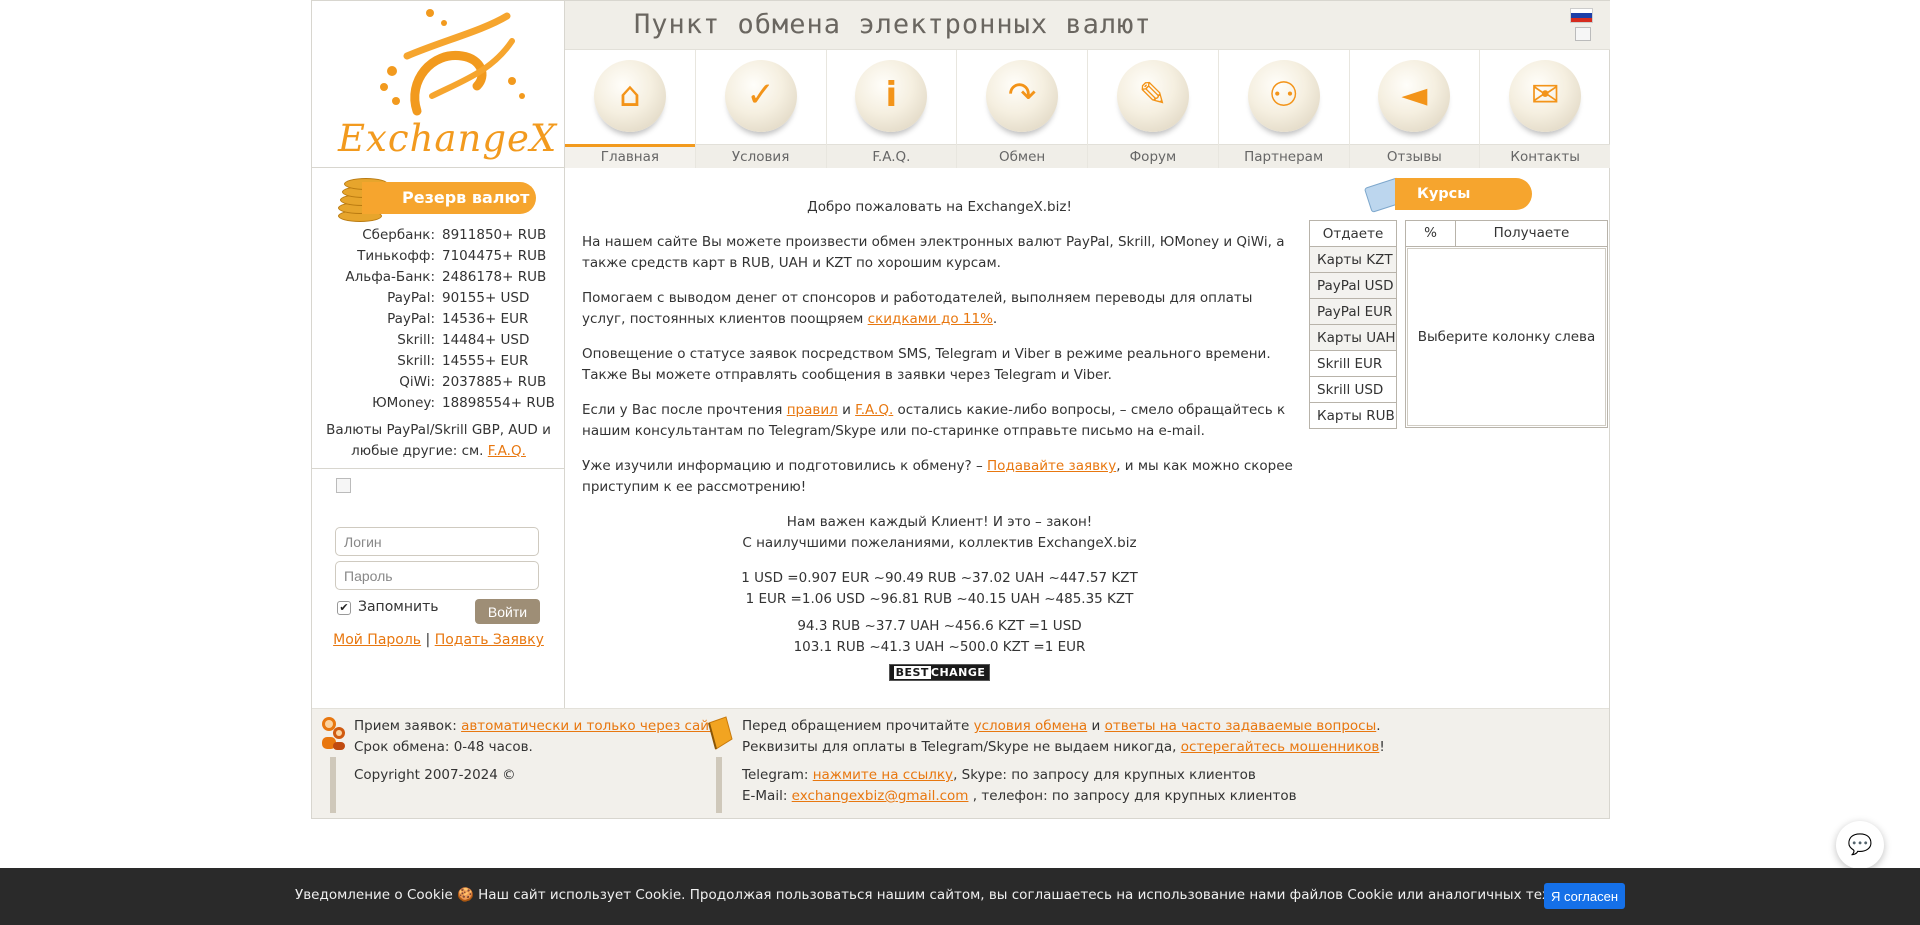 Image resolution: width=1920 pixels, height=925 pixels. Describe the element at coordinates (403, 403) in the screenshot. I see `reserve-name: ЮMoney:` at that location.